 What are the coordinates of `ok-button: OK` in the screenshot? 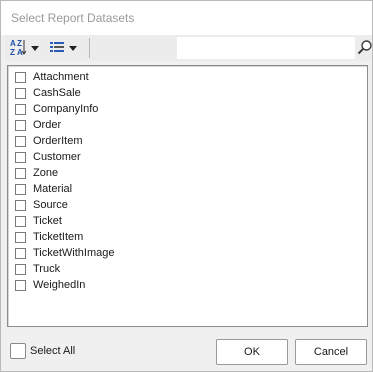 It's located at (252, 352).